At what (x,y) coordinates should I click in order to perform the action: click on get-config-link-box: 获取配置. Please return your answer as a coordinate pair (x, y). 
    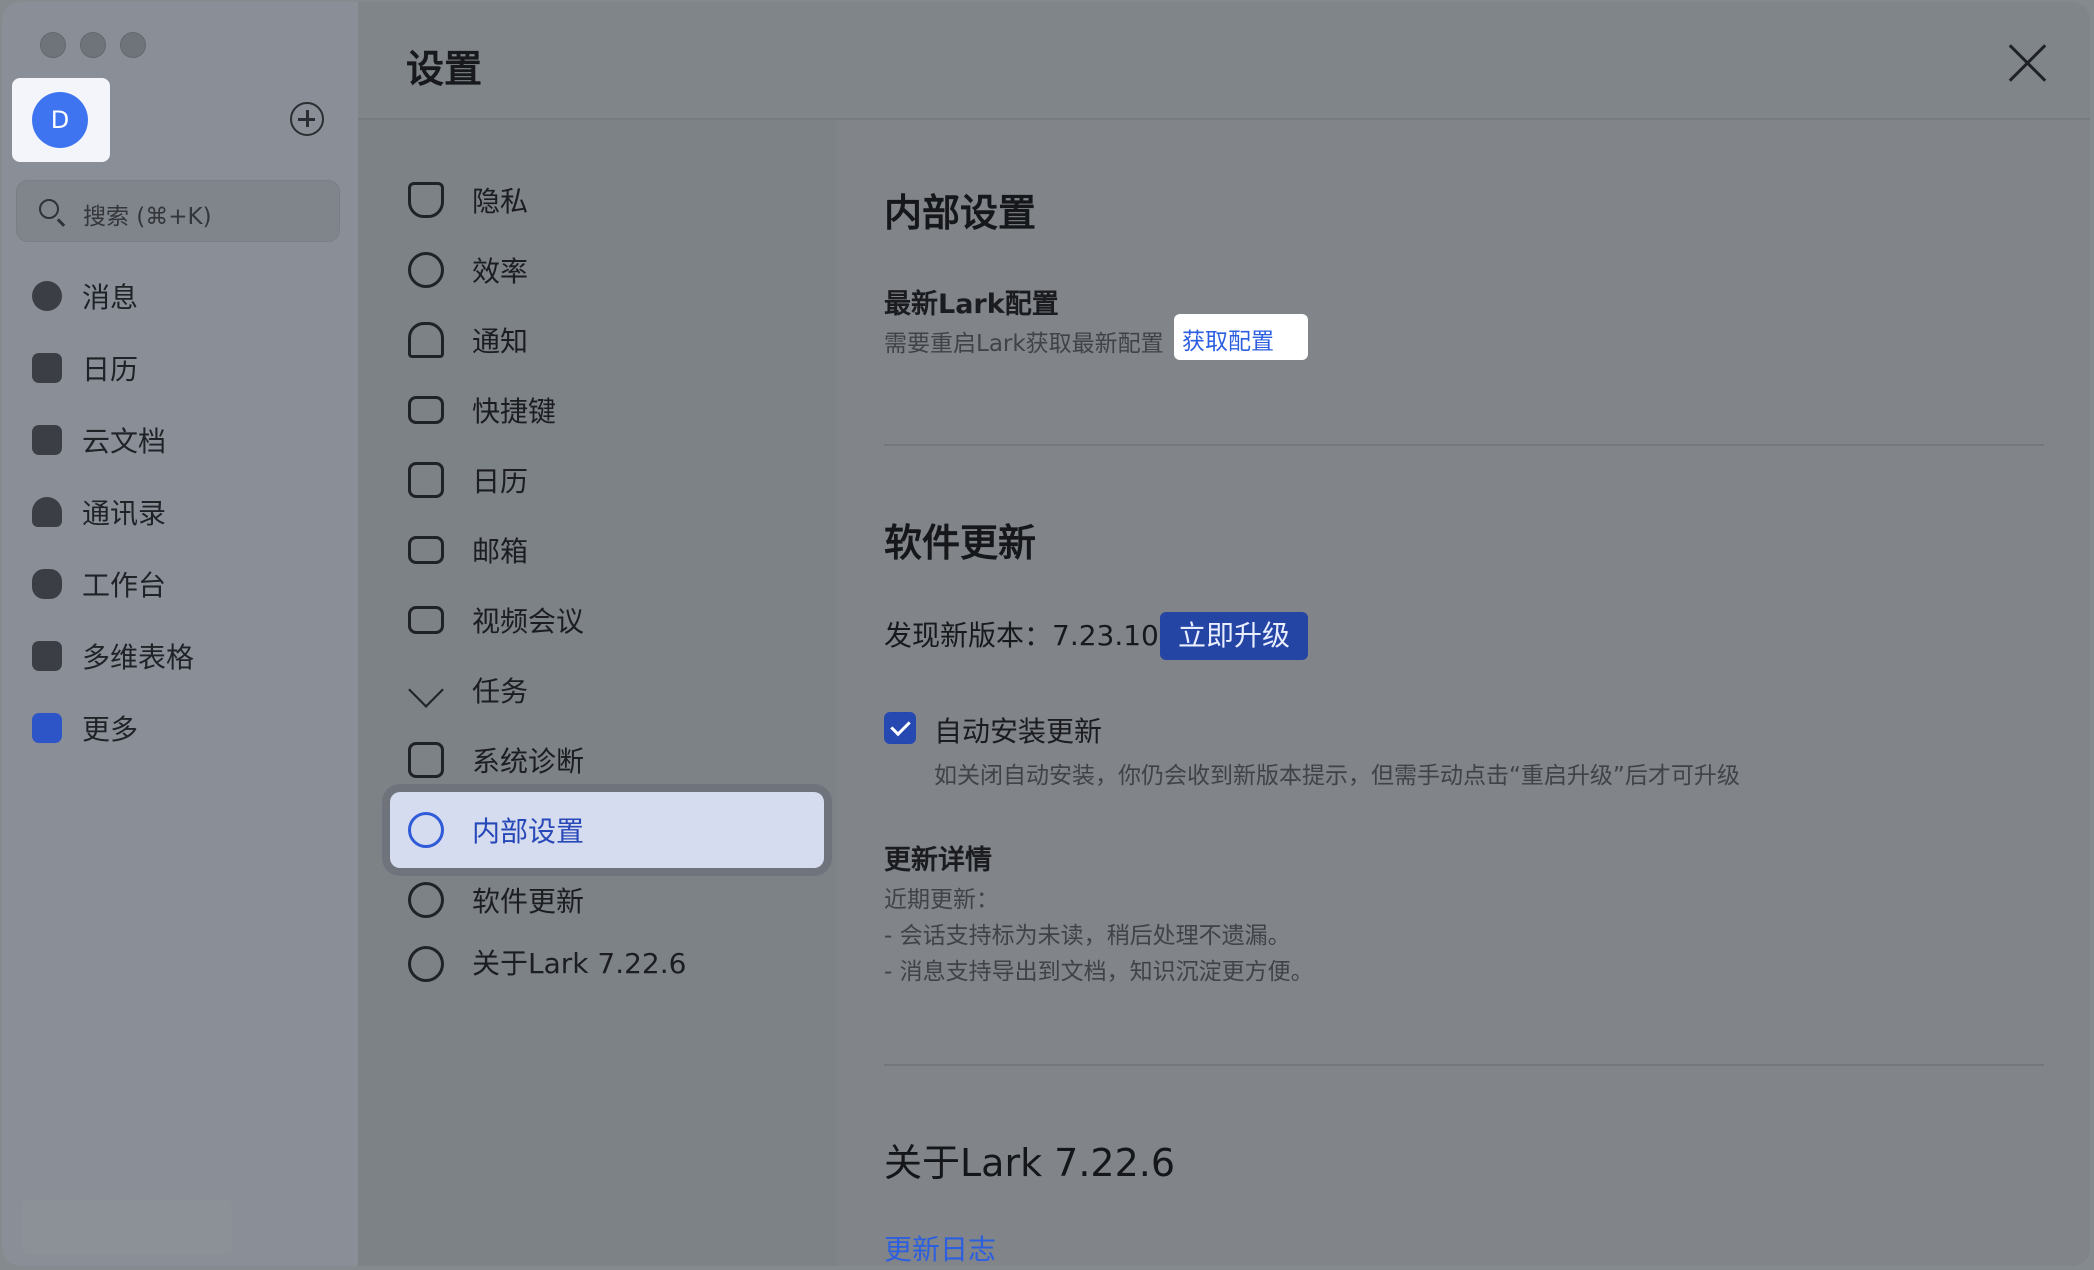
    Looking at the image, I should click on (1241, 337).